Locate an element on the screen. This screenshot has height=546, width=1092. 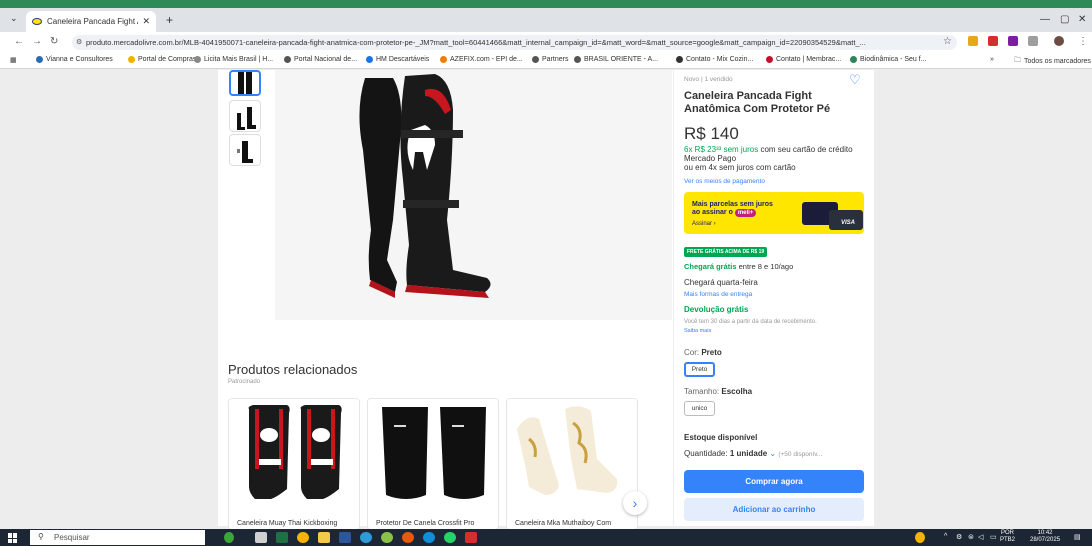
sponsored-label: Patrocinado is located at coordinates (244, 382).